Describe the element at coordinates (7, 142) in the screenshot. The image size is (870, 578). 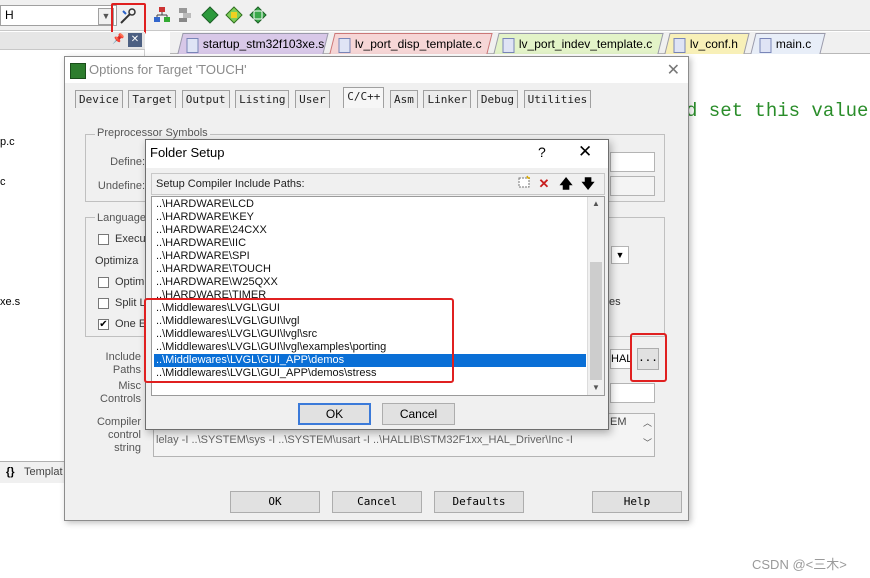
I see `project-file-item: p.c` at that location.